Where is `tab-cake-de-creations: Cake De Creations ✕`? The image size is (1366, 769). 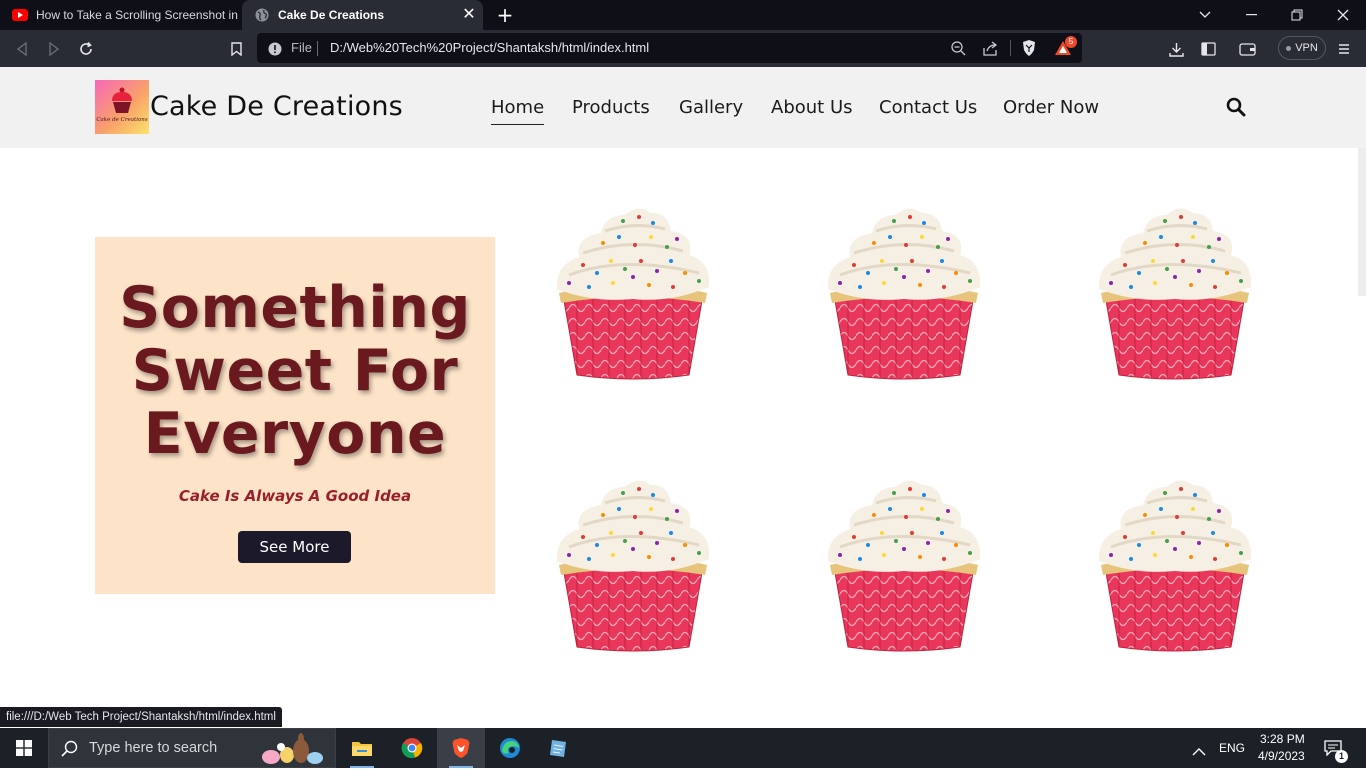
tab-cake-de-creations: Cake De Creations ✕ is located at coordinates (362, 15).